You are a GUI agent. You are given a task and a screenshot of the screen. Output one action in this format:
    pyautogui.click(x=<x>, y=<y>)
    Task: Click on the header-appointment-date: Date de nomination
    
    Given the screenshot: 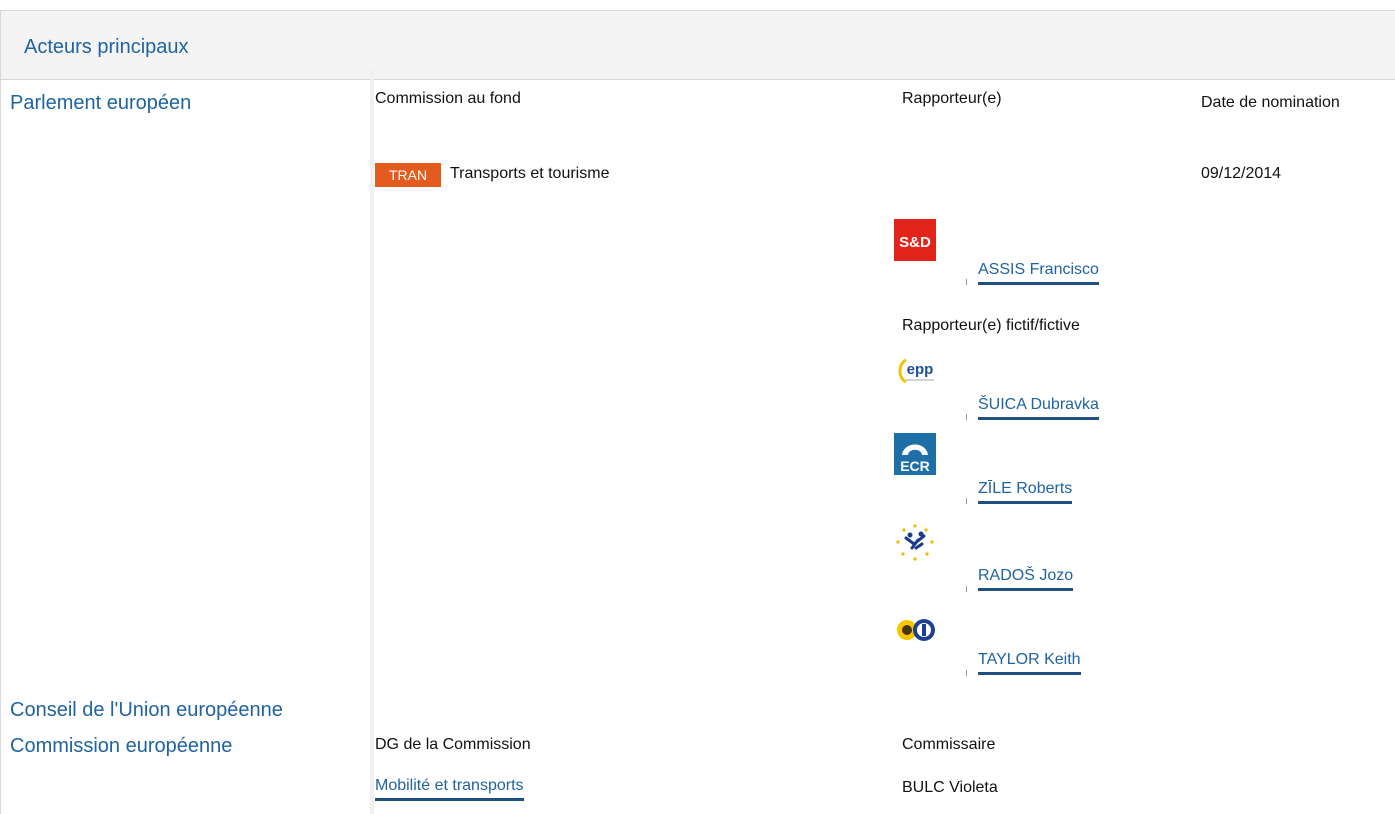 What is the action you would take?
    pyautogui.click(x=1270, y=102)
    